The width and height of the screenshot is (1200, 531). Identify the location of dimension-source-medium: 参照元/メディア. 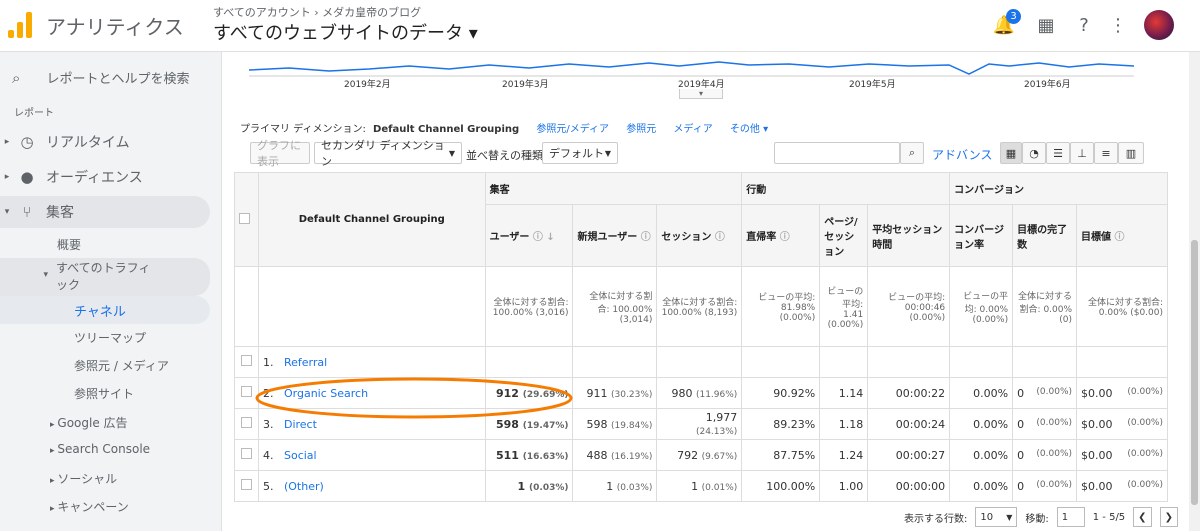
(572, 129).